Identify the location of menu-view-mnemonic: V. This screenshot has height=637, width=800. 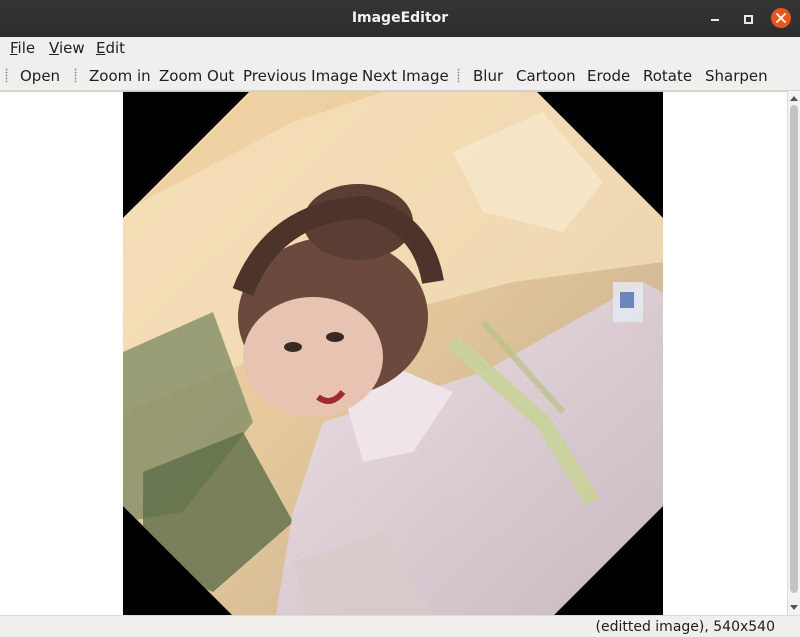
(54, 48).